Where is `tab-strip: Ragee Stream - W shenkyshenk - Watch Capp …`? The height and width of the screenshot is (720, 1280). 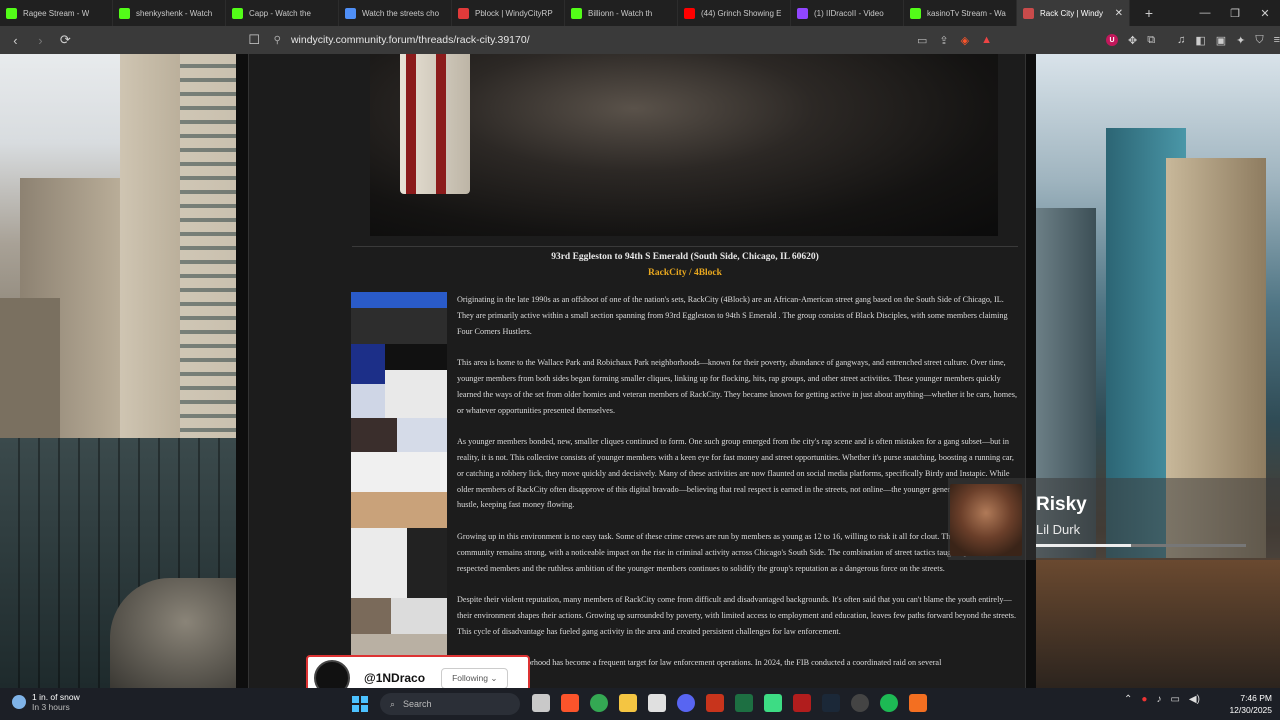 tab-strip: Ragee Stream - W shenkyshenk - Watch Capp … is located at coordinates (640, 13).